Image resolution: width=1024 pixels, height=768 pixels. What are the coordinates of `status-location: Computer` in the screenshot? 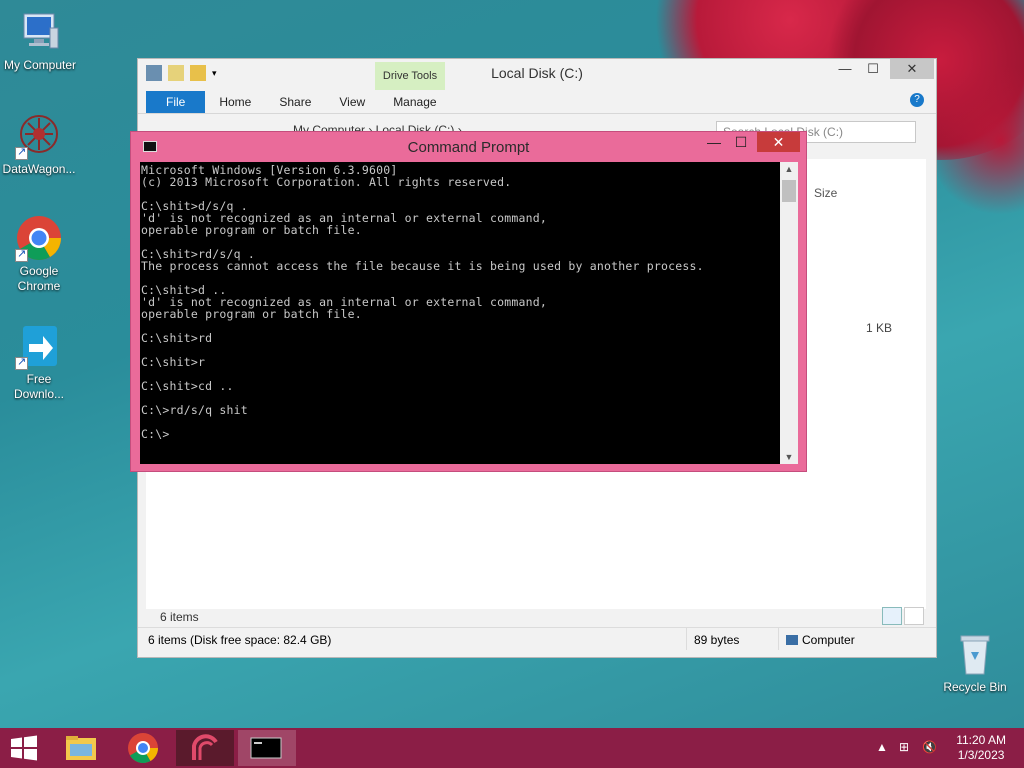 It's located at (820, 640).